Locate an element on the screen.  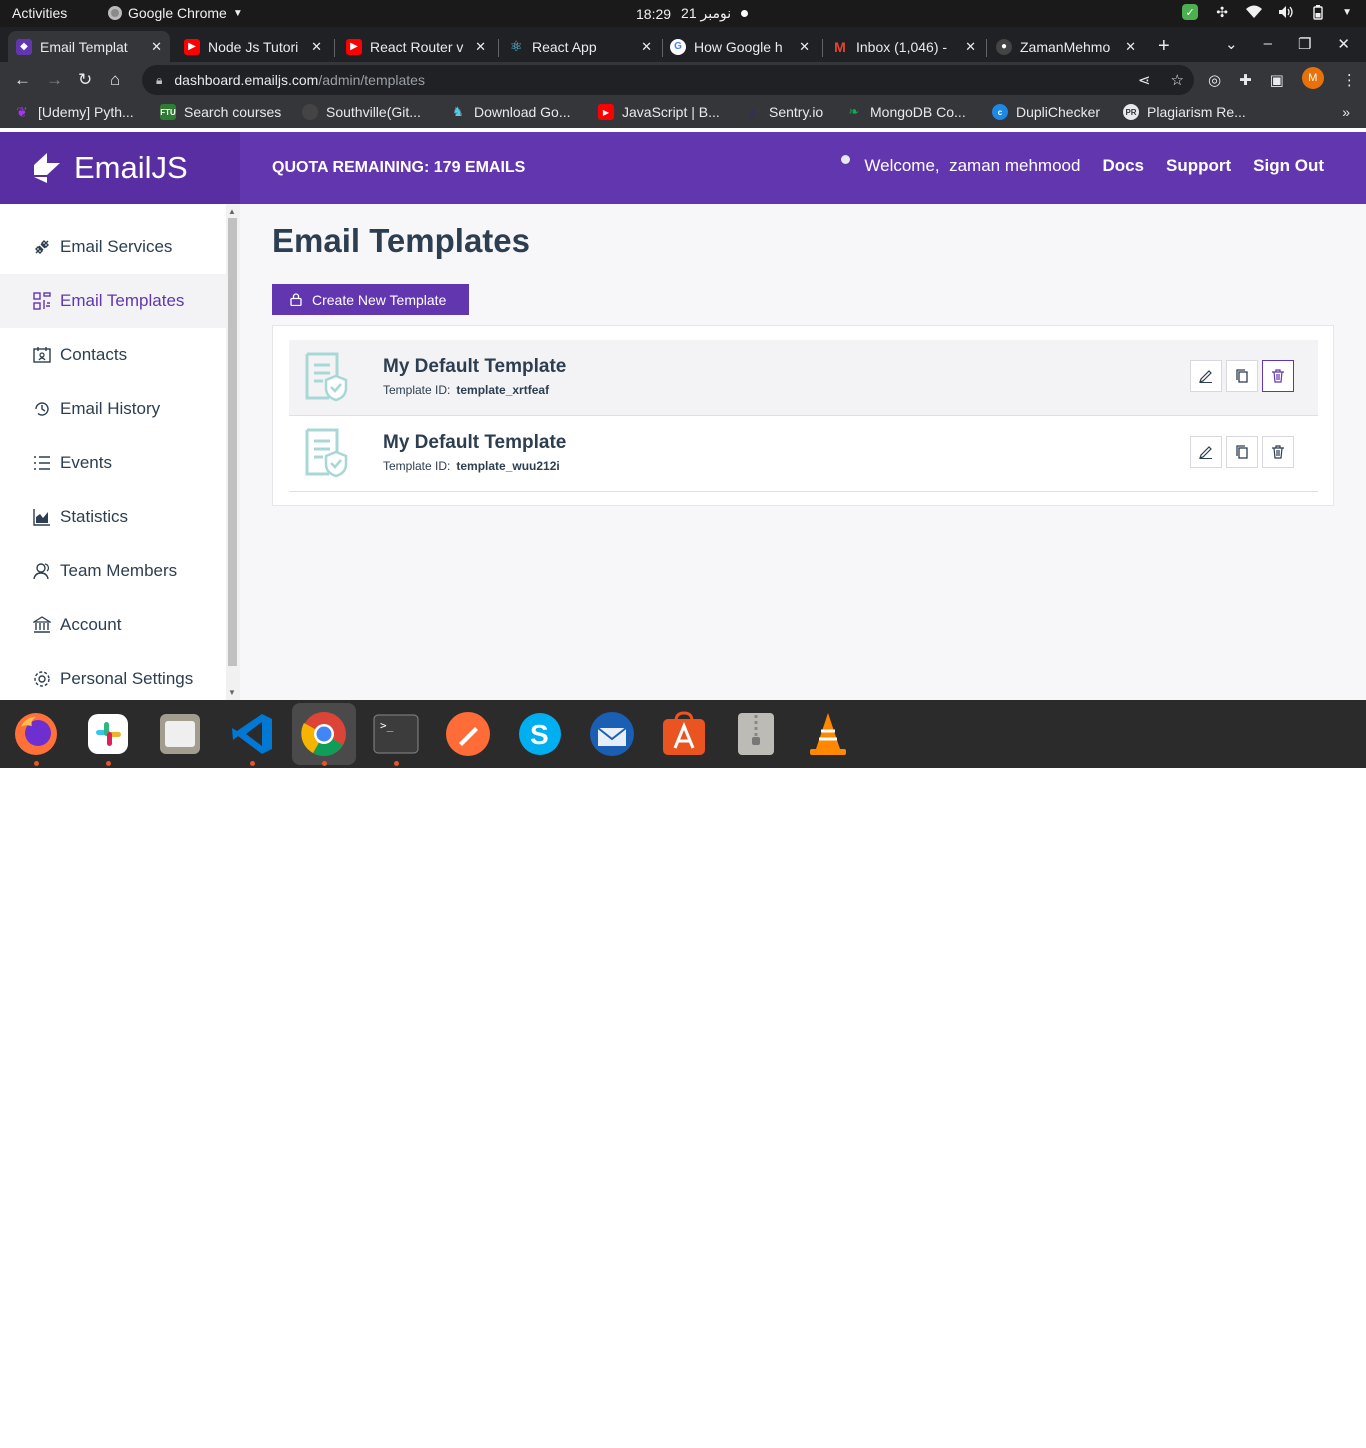
sidebar-item-team-members: Team Members is located at coordinates (113, 571).